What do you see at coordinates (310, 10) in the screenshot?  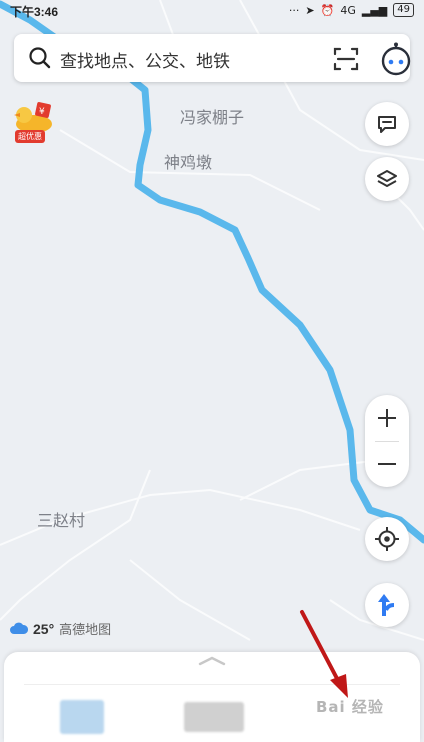 I see `location-icon: ➤` at bounding box center [310, 10].